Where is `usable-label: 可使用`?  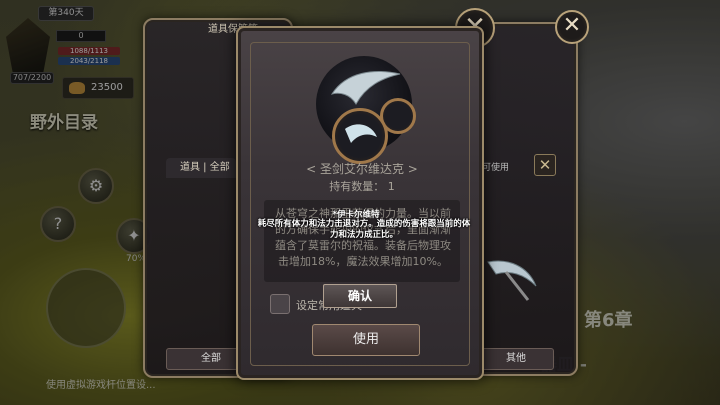 usable-label: 可使用 is located at coordinates (496, 168).